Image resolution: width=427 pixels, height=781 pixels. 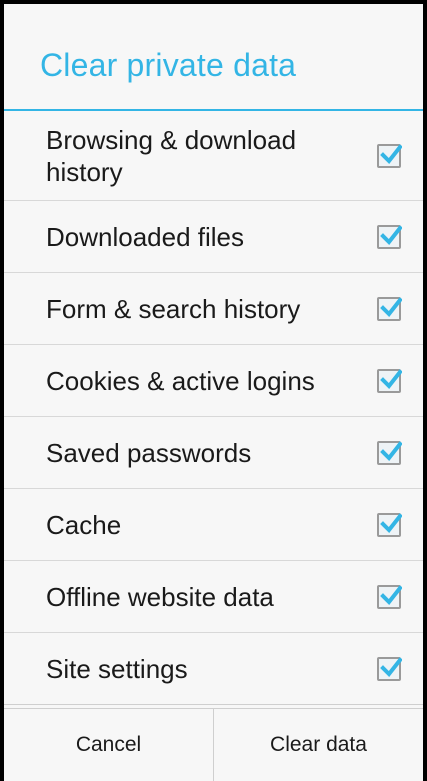 I want to click on option-cookies-logins: Cookies & active logins, so click(x=213, y=381).